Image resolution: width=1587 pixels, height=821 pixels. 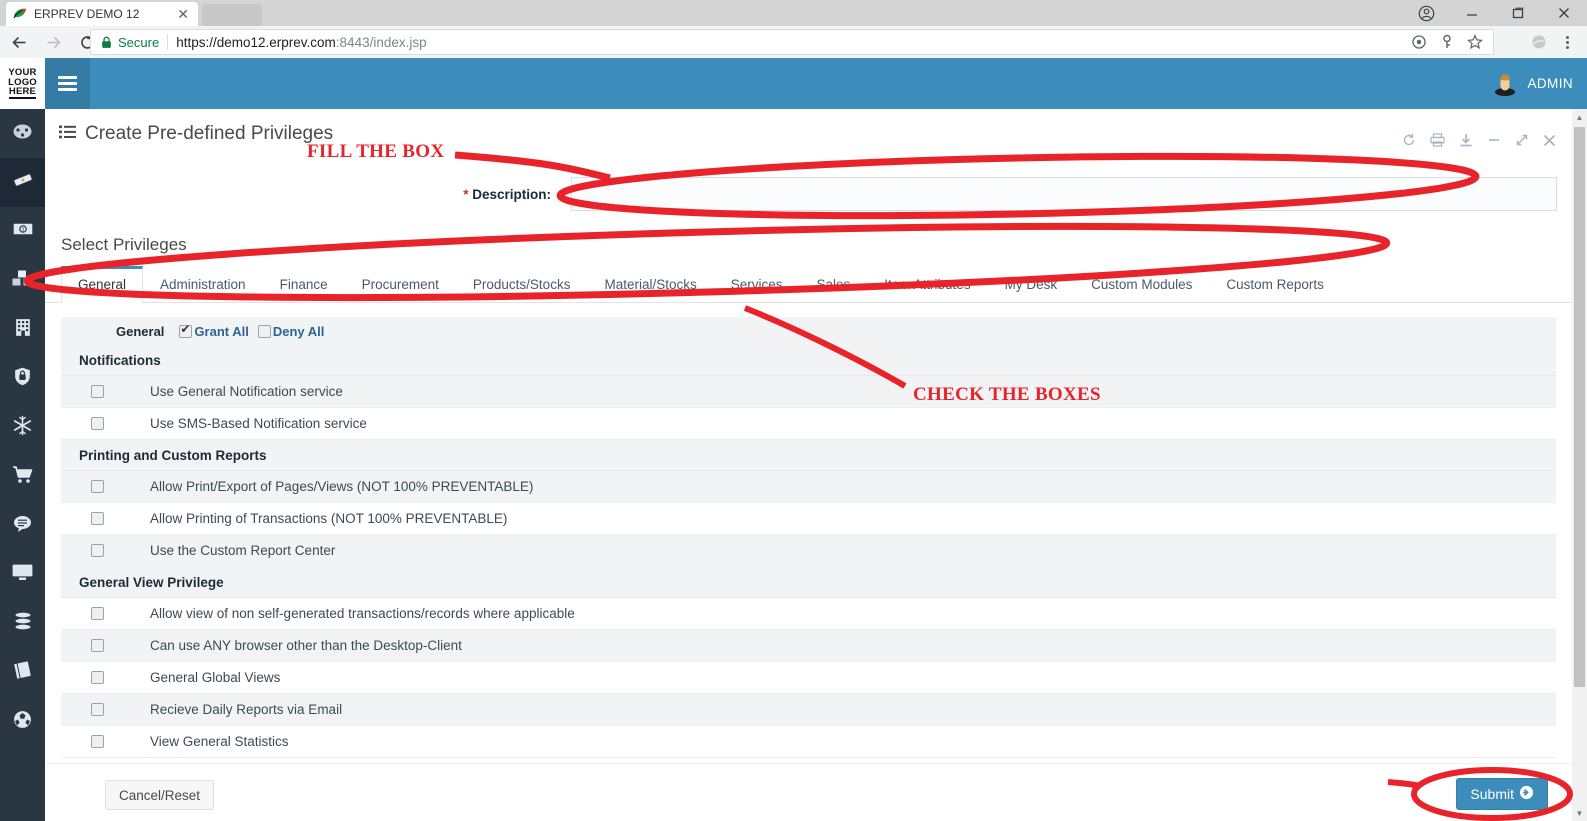 What do you see at coordinates (22, 623) in the screenshot?
I see `sidebar-item-database` at bounding box center [22, 623].